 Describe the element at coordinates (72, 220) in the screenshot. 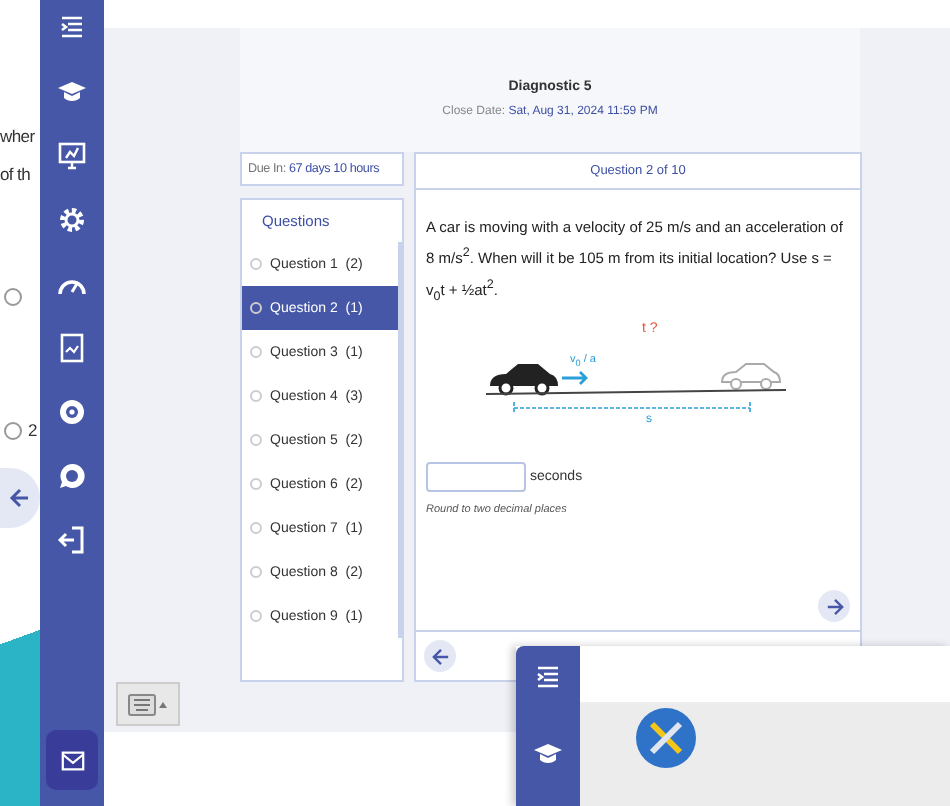

I see `gear-icon` at that location.